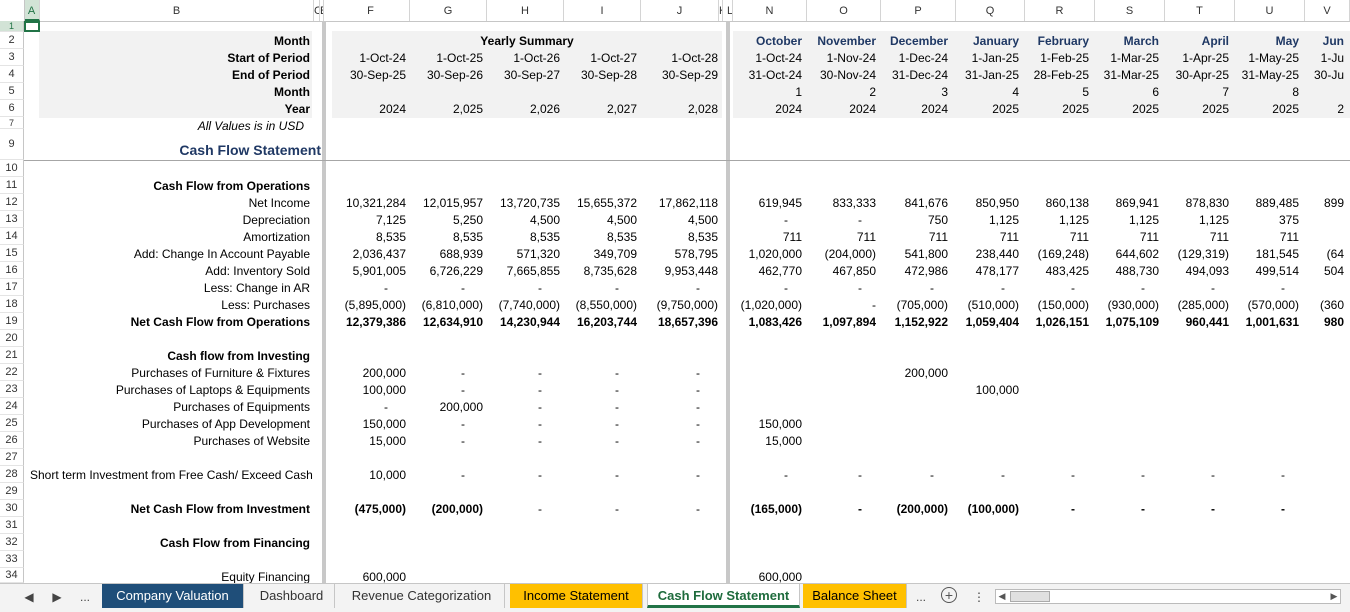 This screenshot has width=1350, height=612. What do you see at coordinates (1060, 10) in the screenshot?
I see `column-header: R` at bounding box center [1060, 10].